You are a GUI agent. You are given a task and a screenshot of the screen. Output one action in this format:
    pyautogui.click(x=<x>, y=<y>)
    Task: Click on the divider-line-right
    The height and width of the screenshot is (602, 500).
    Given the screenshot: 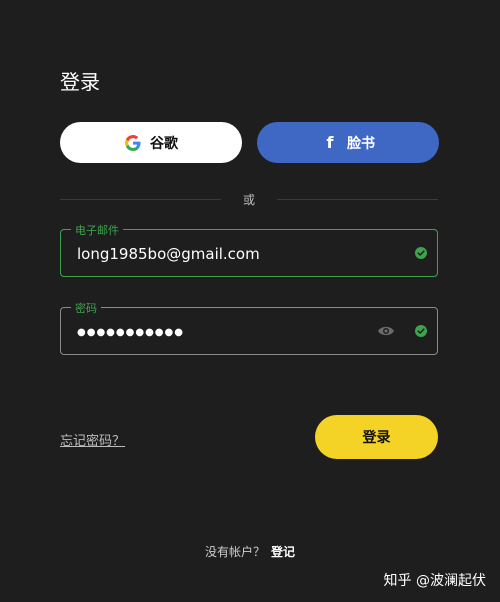 What is the action you would take?
    pyautogui.click(x=358, y=199)
    